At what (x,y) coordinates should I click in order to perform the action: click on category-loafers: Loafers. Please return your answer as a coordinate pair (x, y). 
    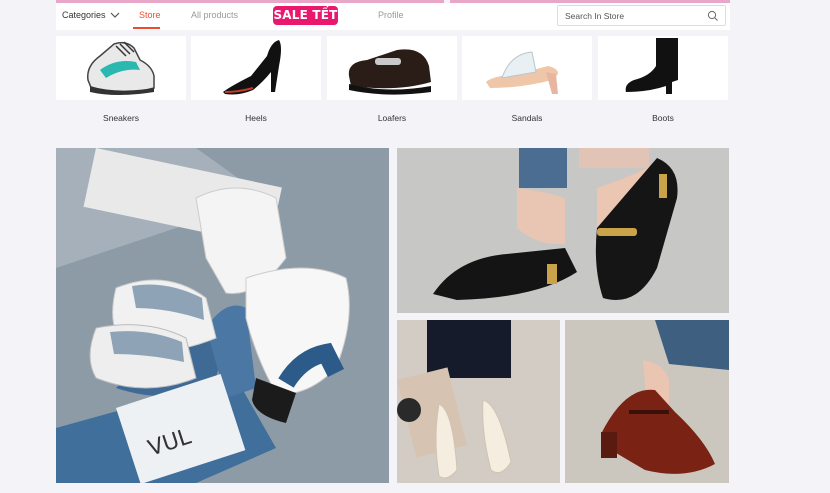
    Looking at the image, I should click on (392, 81).